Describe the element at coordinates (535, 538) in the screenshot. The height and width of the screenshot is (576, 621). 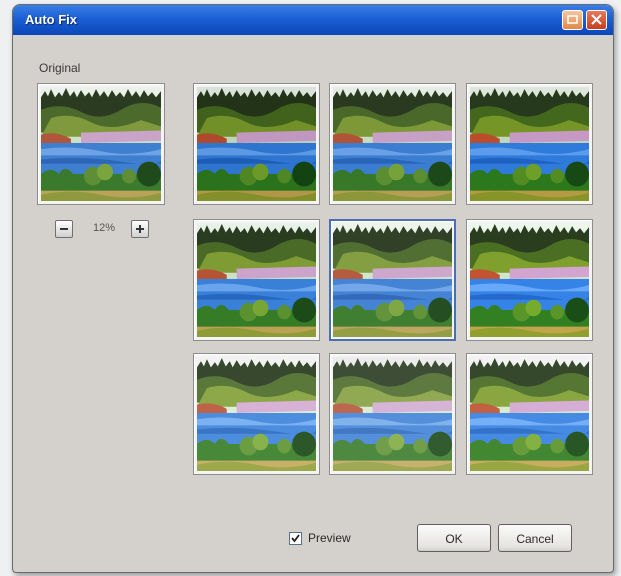
I see `cancel-button: Cancel` at that location.